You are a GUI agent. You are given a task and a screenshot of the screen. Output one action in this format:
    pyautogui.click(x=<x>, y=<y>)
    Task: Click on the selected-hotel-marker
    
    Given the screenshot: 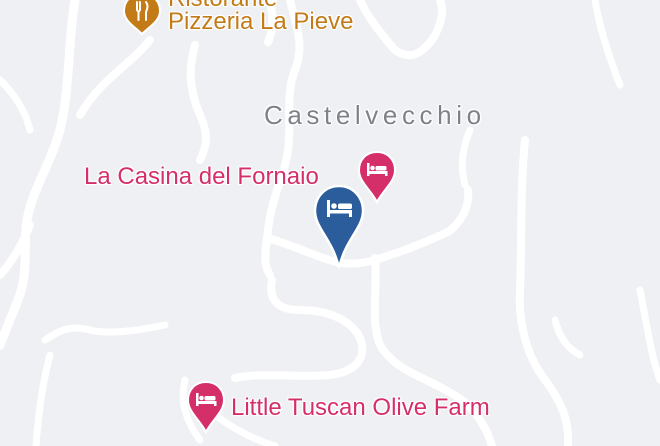 What is the action you would take?
    pyautogui.click(x=339, y=227)
    